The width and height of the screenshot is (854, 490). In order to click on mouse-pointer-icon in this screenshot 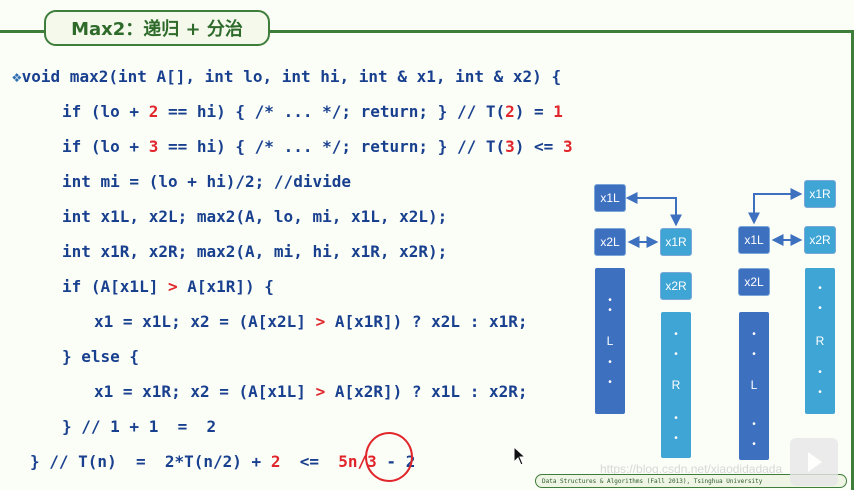, I will do `click(520, 456)`.